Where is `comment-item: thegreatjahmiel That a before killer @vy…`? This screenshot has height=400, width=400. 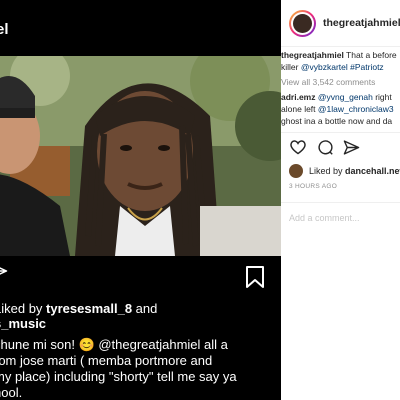
comment-item: thegreatjahmiel That a before killer @vy… is located at coordinates (339, 61).